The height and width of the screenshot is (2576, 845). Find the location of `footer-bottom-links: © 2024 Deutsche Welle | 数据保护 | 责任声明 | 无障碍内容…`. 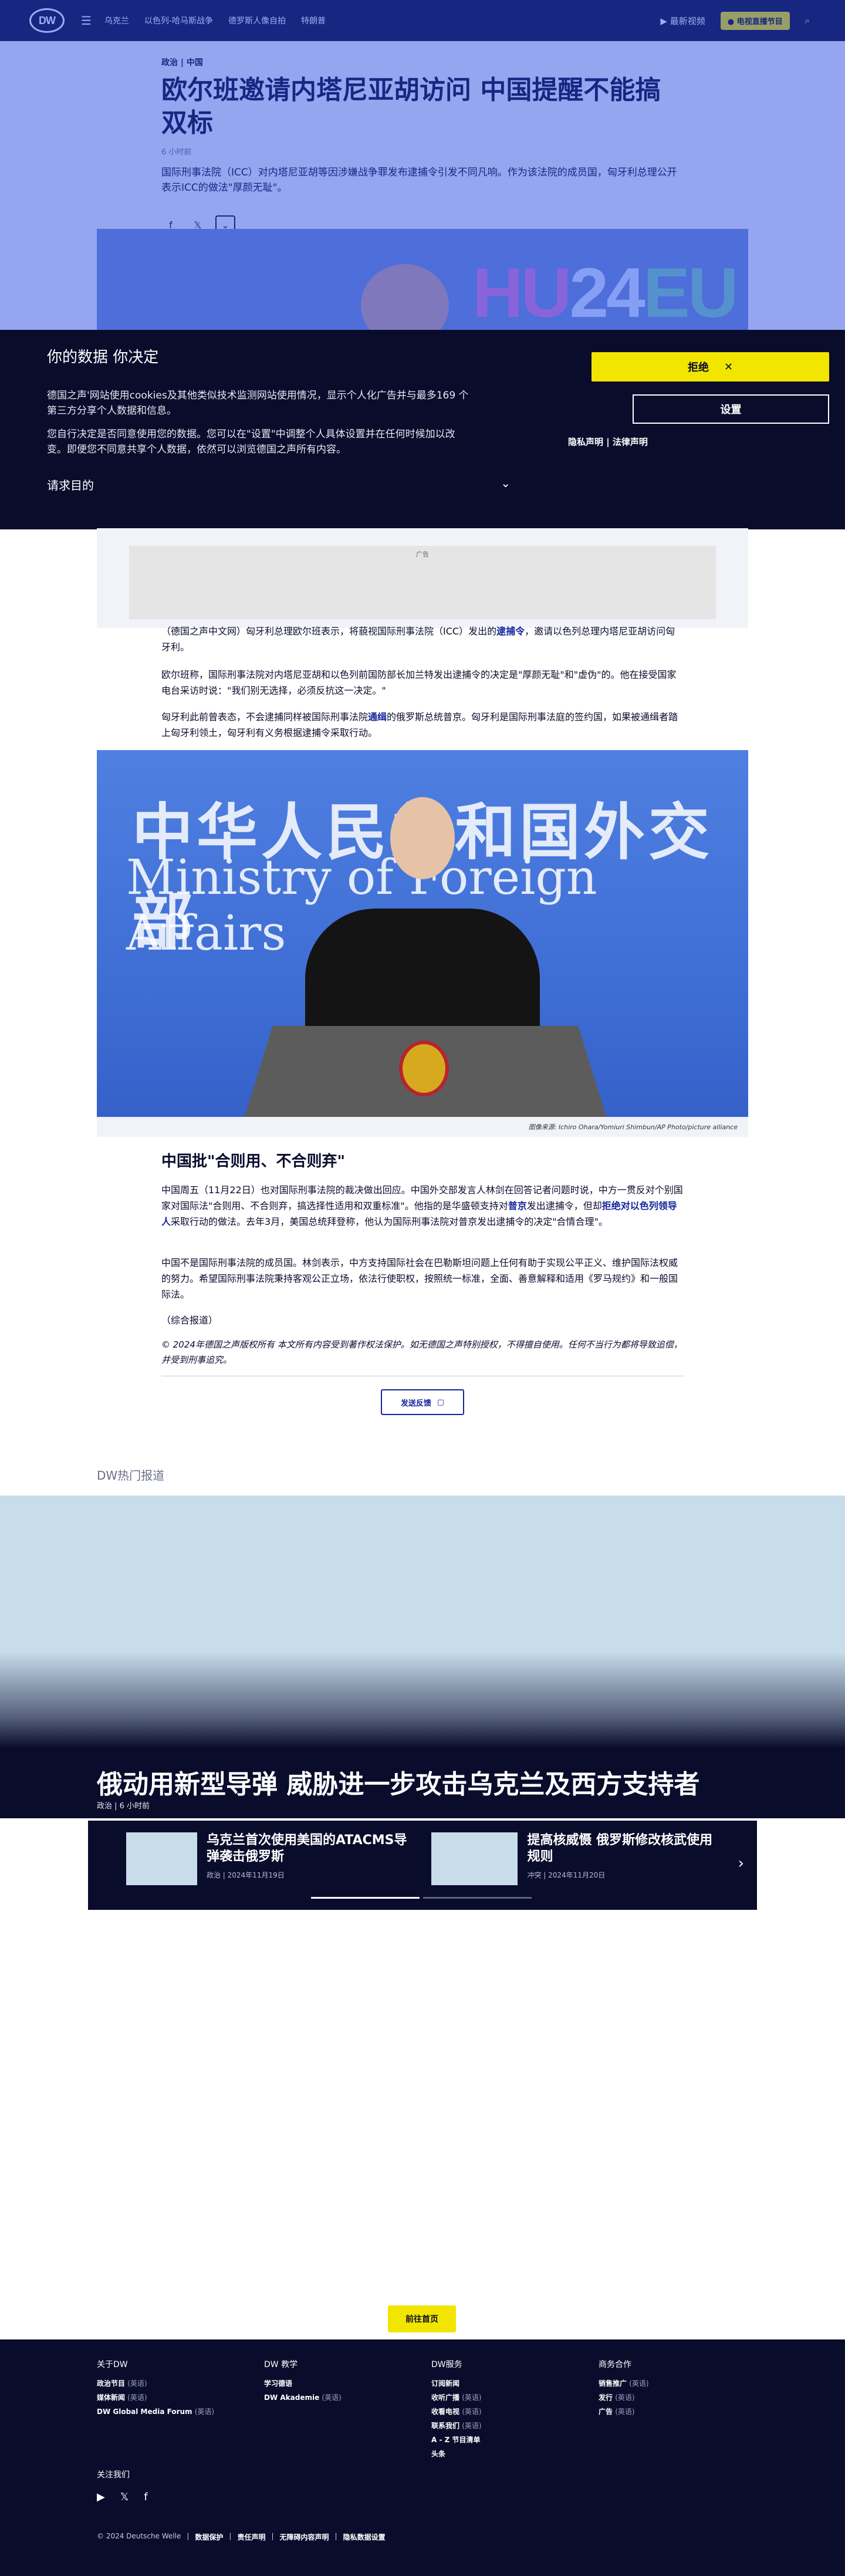

footer-bottom-links: © 2024 Deutsche Welle | 数据保护 | 责任声明 | 无障碍内容… is located at coordinates (242, 2537).